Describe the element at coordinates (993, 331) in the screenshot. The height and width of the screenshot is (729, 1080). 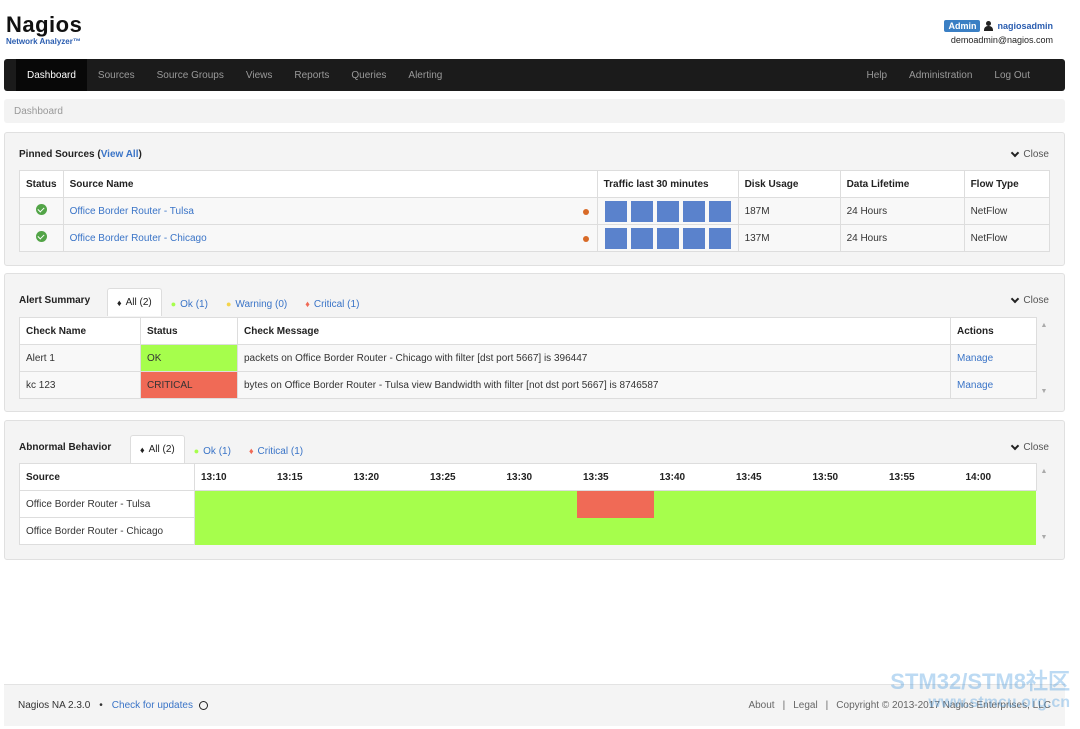
I see `col-actions: Actions` at that location.